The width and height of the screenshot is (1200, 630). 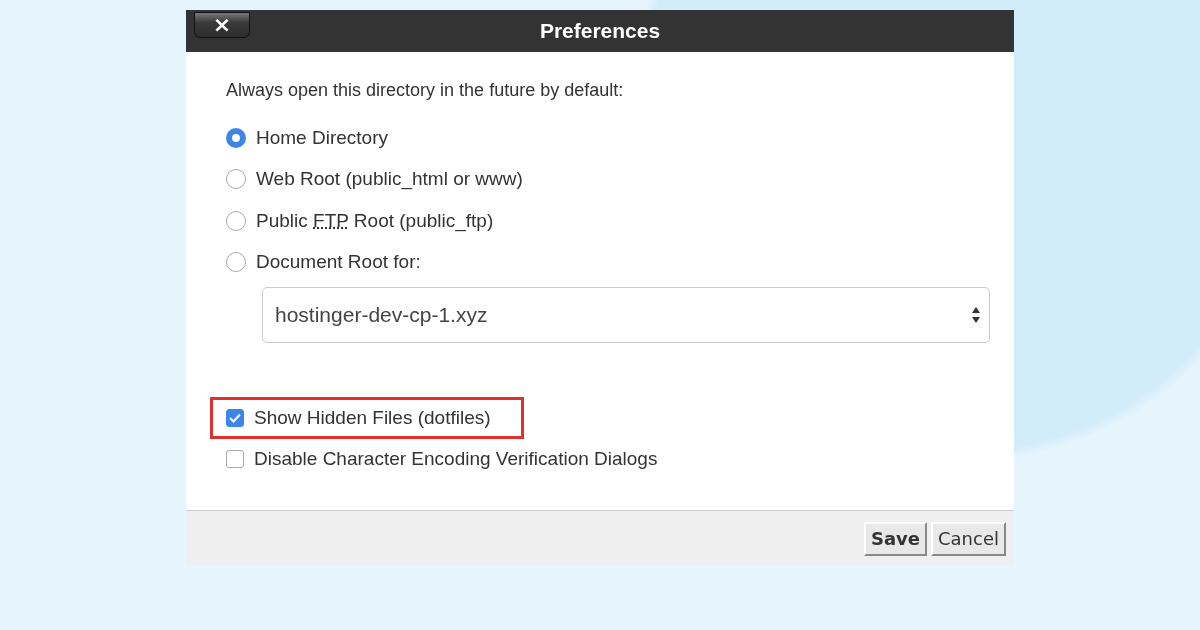 What do you see at coordinates (456, 459) in the screenshot?
I see `checkbox-label: Disable Character Encoding Verification Dialogs` at bounding box center [456, 459].